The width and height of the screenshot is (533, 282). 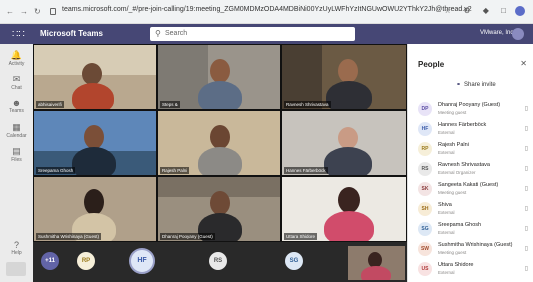 I want to click on app-title: Microsoft Teams, so click(x=71, y=33).